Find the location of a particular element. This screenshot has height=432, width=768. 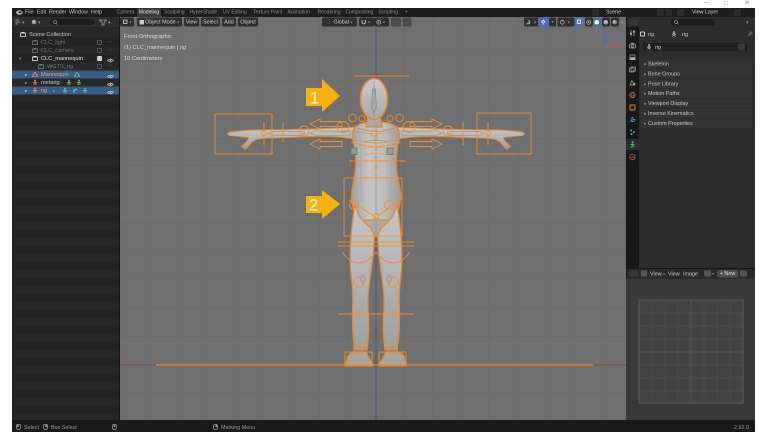

svg-text: 1 is located at coordinates (314, 99).